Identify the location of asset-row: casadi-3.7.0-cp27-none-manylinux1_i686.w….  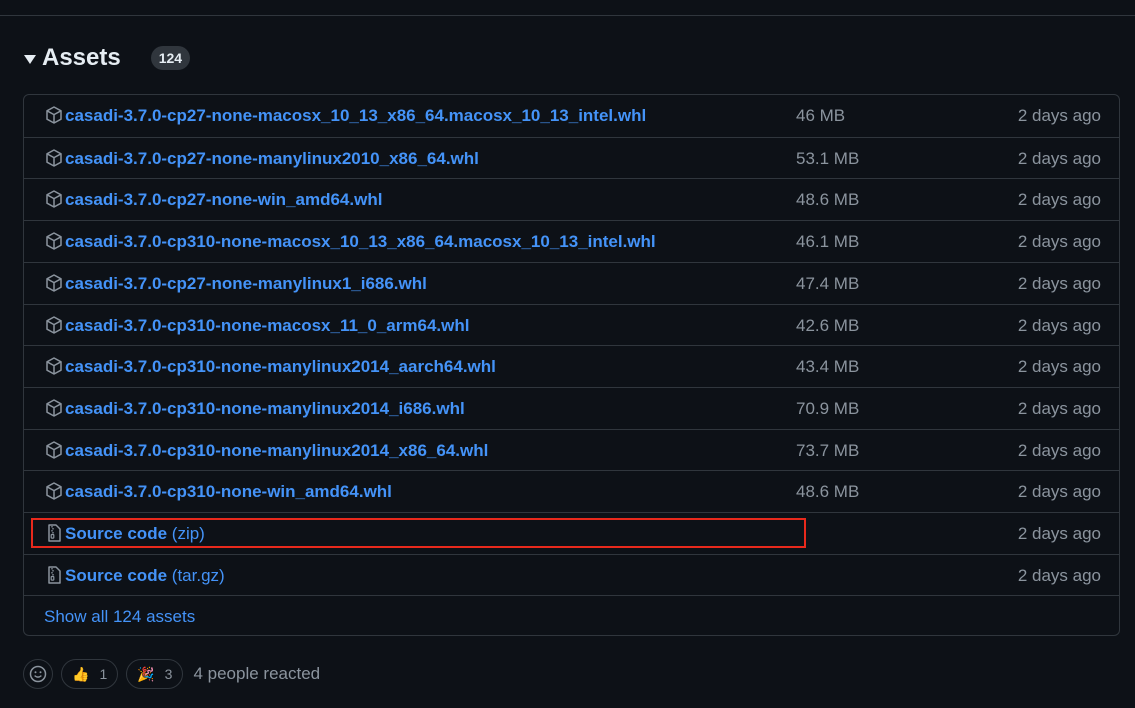
(571, 283).